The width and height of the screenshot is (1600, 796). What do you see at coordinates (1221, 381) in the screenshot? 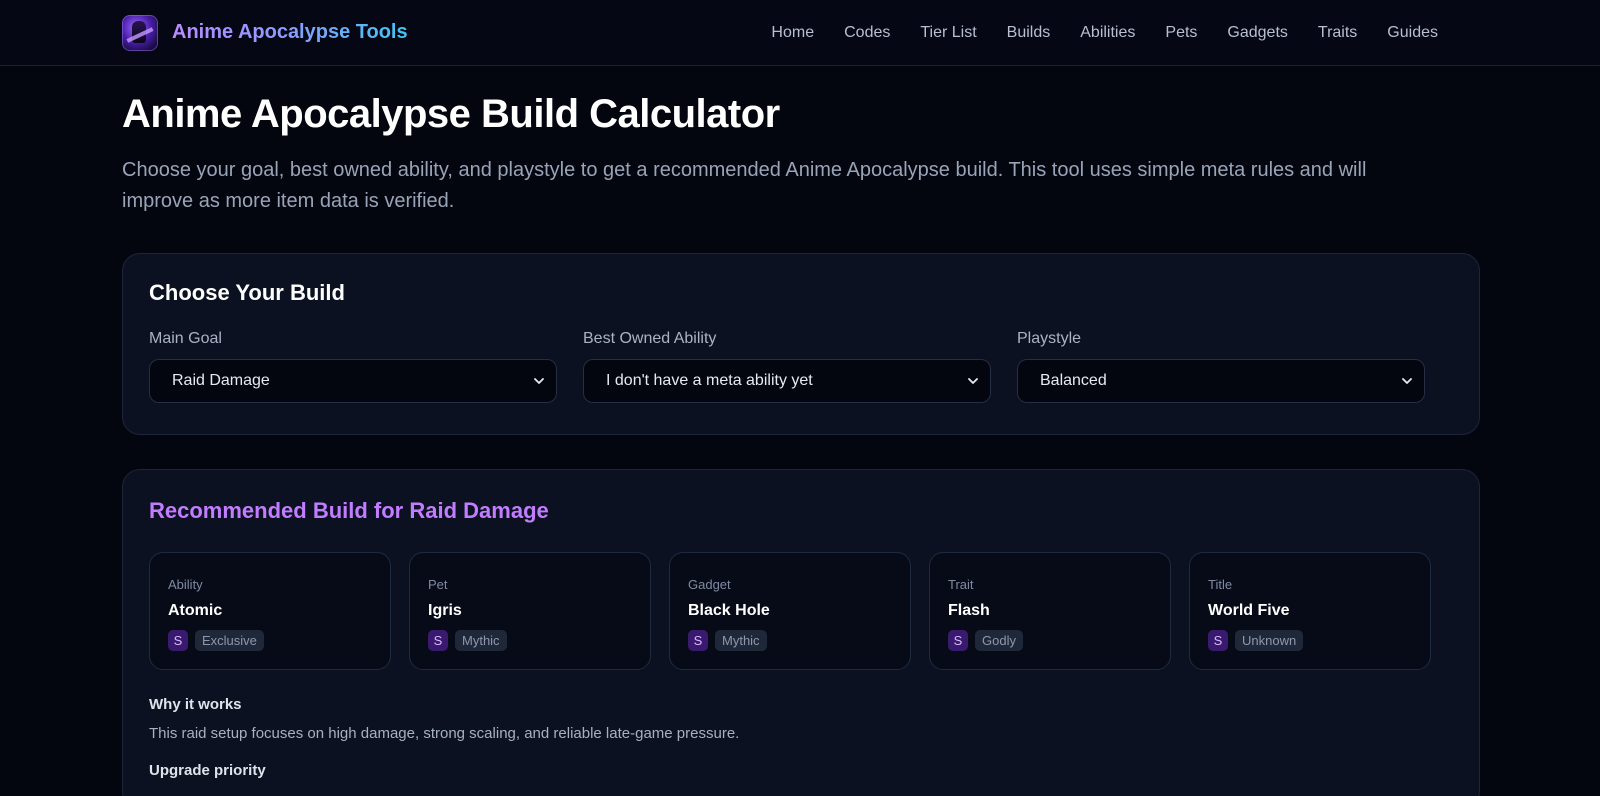
I see `playstyle-select: Balanced` at bounding box center [1221, 381].